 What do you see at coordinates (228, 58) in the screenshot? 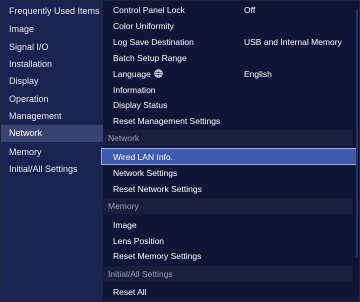
I see `menu-row-batch-setup-range: Batch Setup Range` at bounding box center [228, 58].